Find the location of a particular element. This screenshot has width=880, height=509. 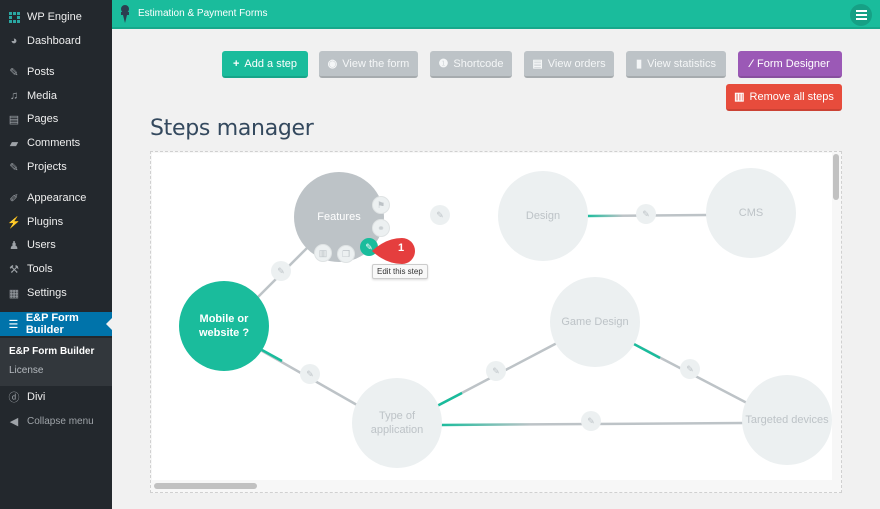

step-label: Design is located at coordinates (543, 216).